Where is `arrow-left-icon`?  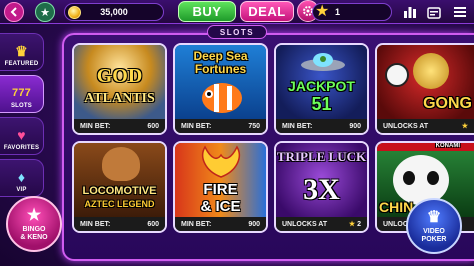 arrow-left-icon is located at coordinates (13, 12).